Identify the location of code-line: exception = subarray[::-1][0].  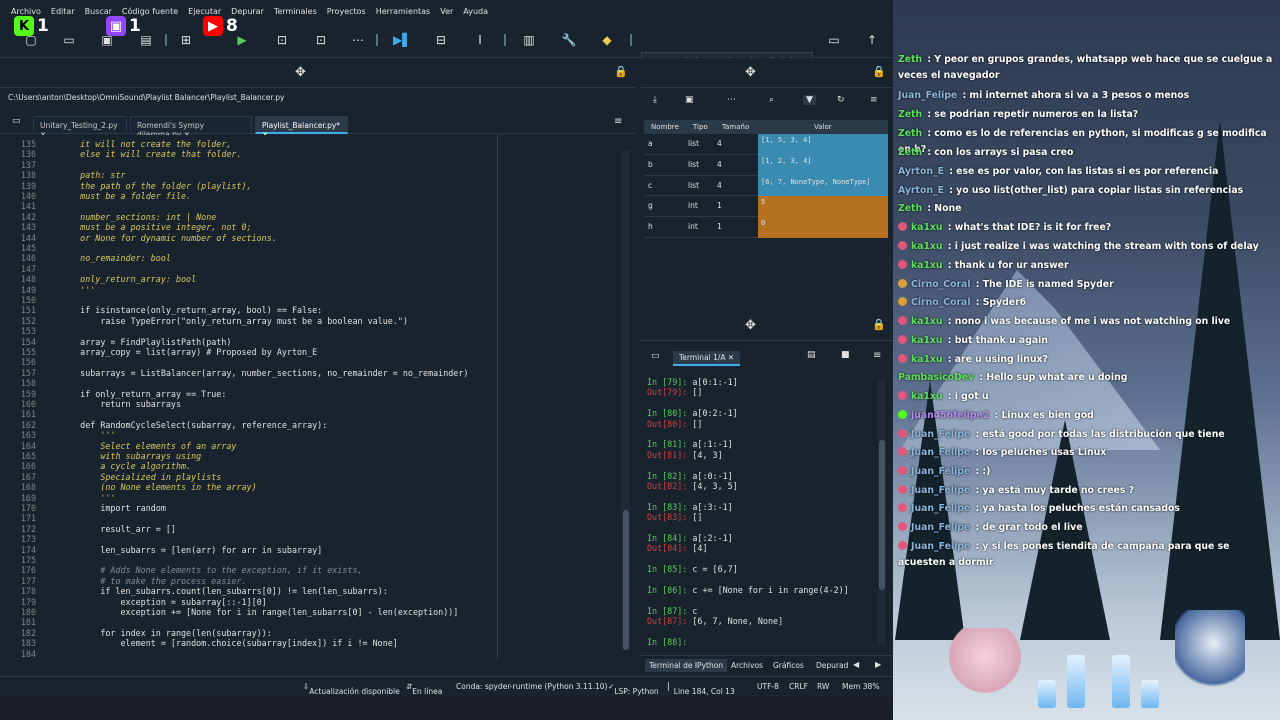
(163, 602).